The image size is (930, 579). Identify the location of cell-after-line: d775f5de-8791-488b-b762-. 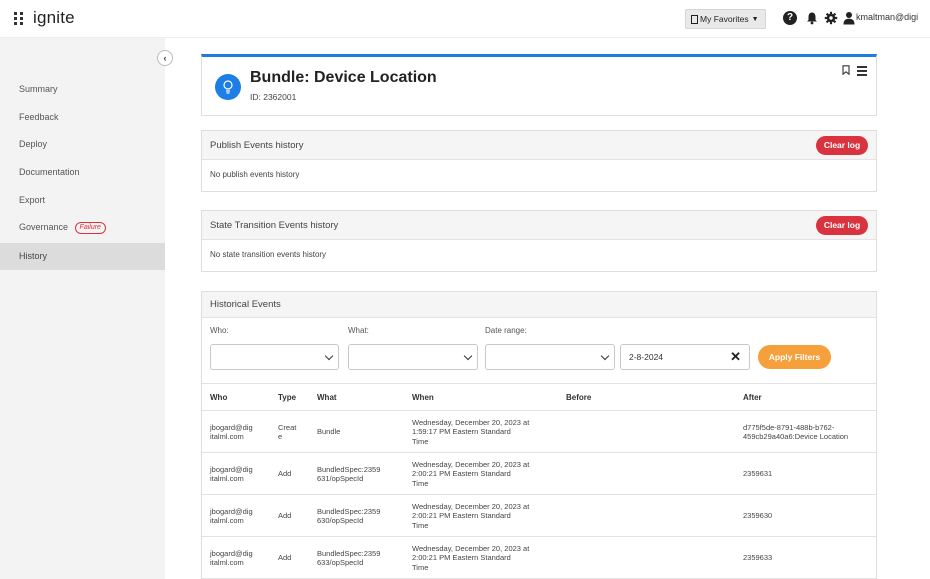
(789, 427).